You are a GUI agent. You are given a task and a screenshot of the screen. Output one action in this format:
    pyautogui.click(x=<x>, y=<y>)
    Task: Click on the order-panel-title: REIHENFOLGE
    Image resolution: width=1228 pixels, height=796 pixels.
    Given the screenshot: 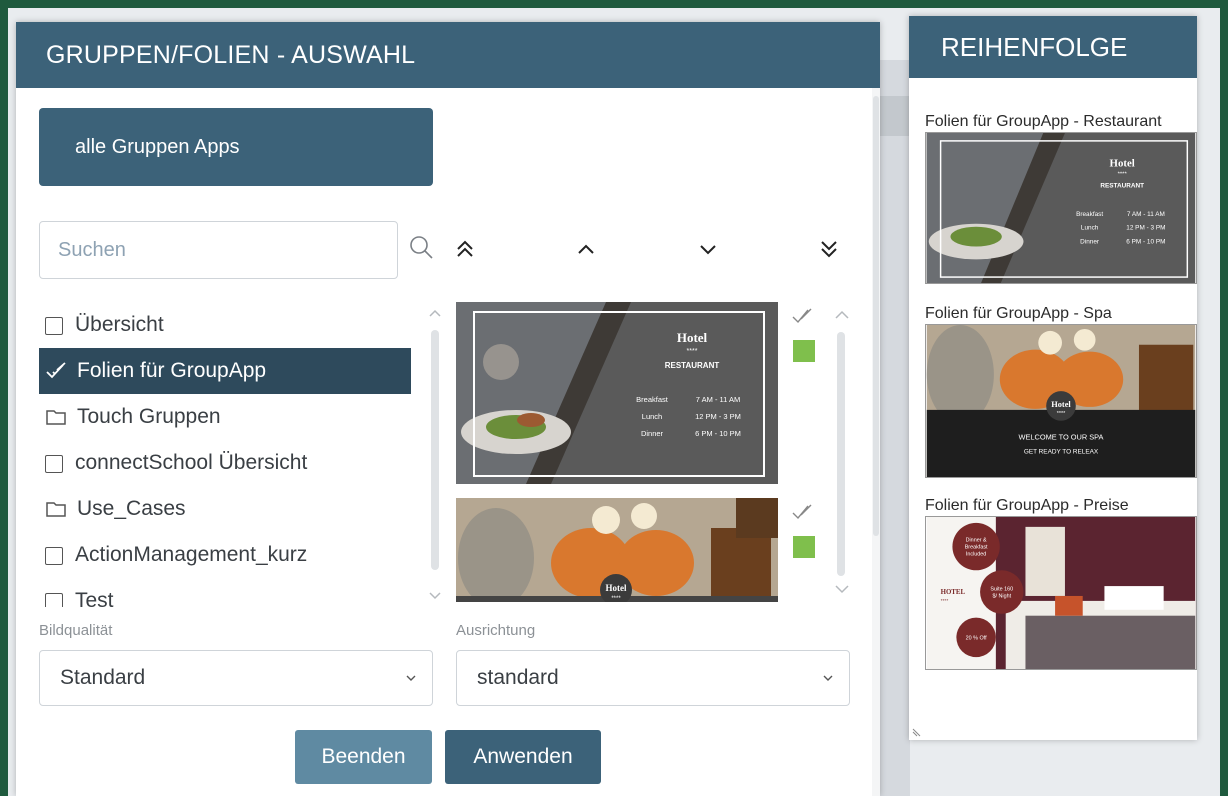 What is the action you would take?
    pyautogui.click(x=1053, y=47)
    